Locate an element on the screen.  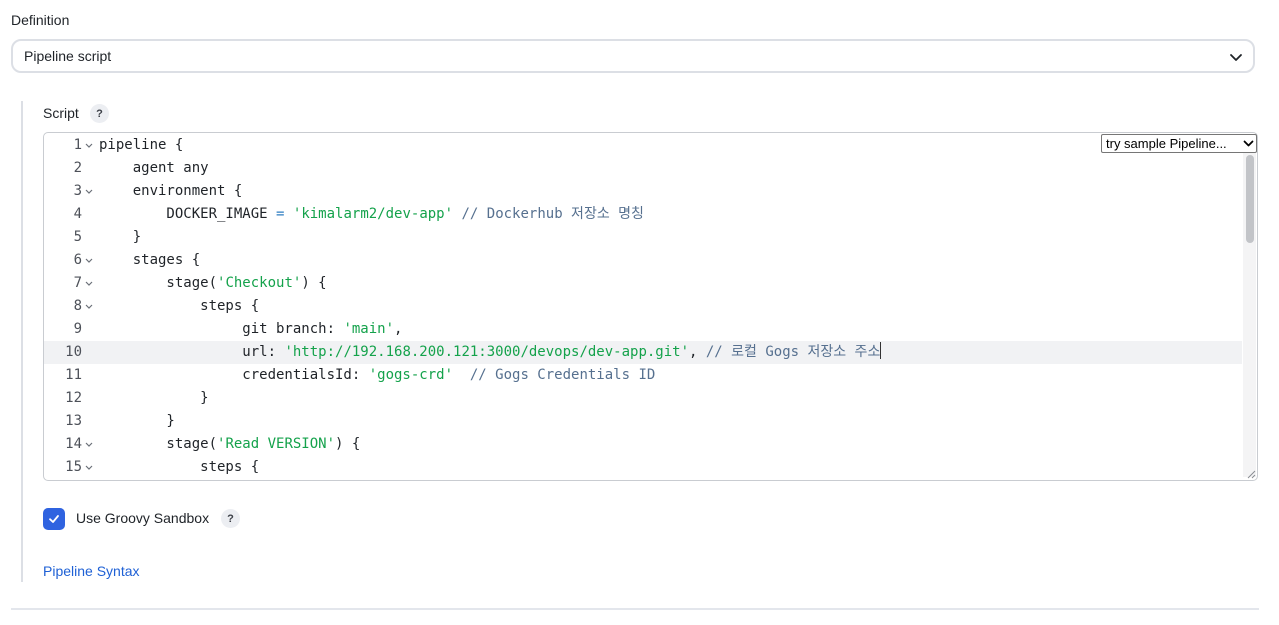
code-text: environment { is located at coordinates (171, 191).